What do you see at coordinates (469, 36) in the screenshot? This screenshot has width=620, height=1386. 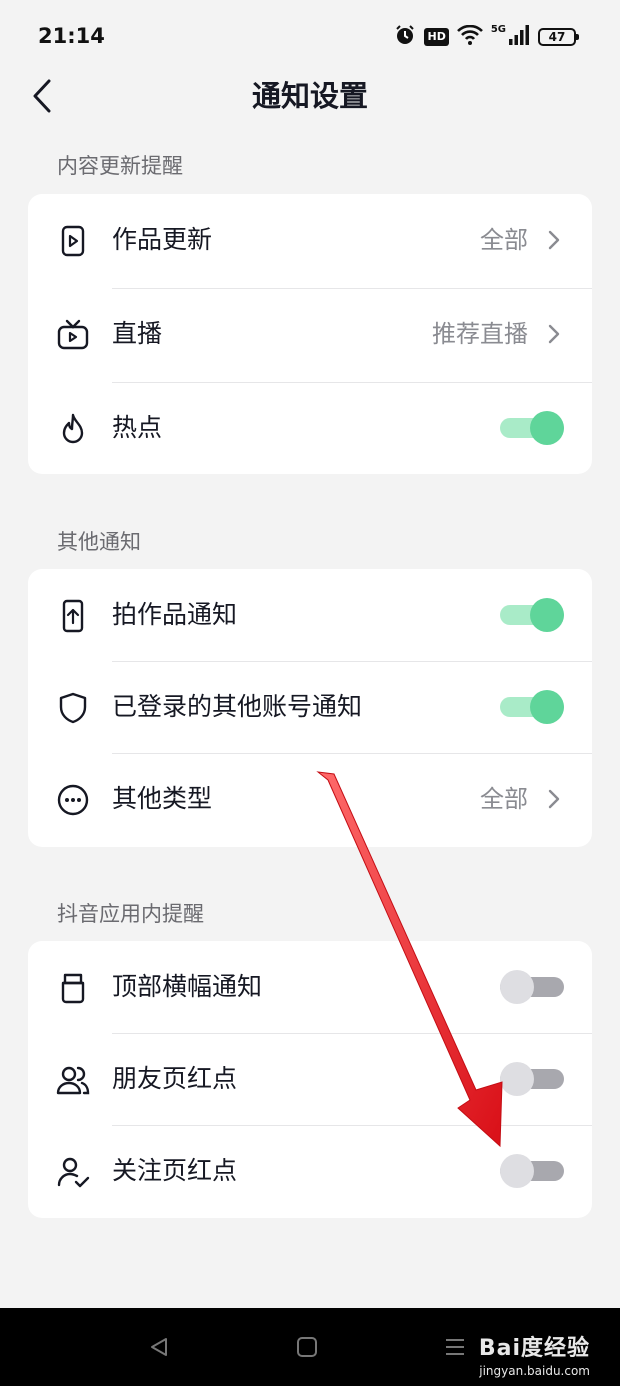 I see `wifi-icon` at bounding box center [469, 36].